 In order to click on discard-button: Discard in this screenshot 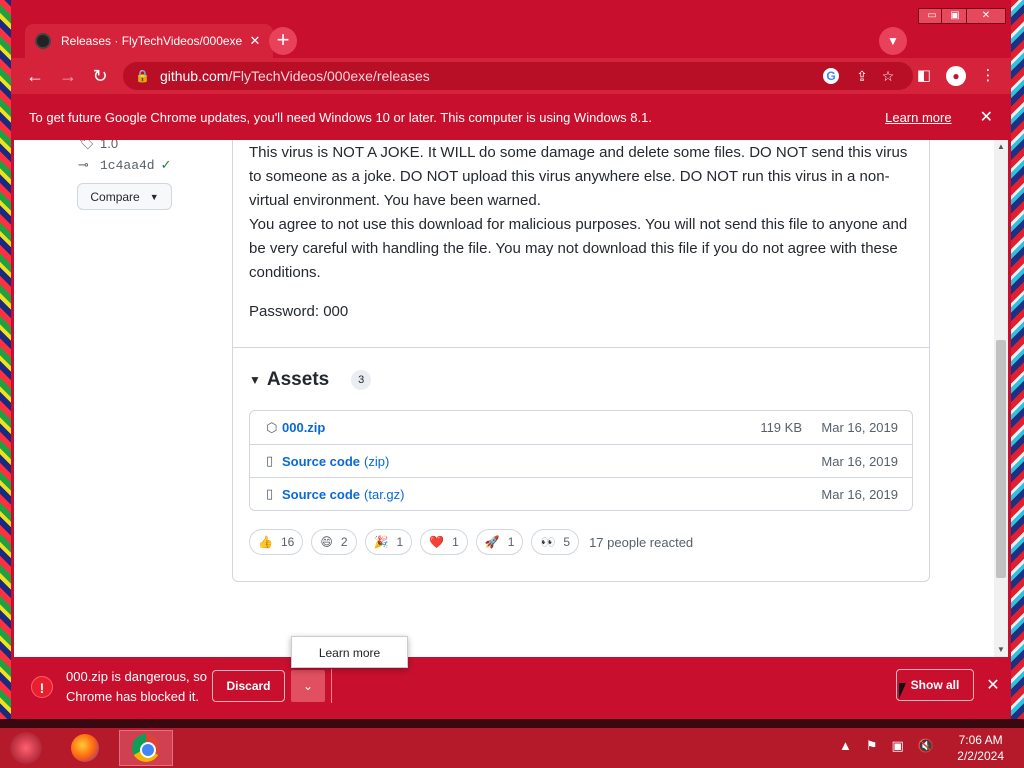, I will do `click(248, 686)`.